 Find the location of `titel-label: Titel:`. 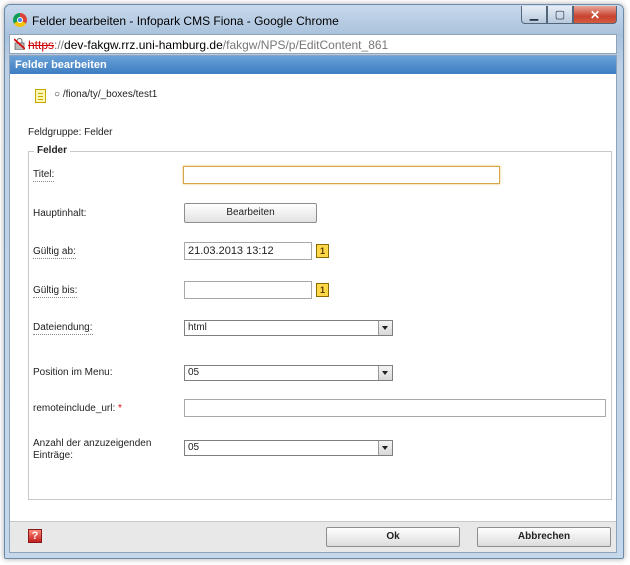

titel-label: Titel: is located at coordinates (44, 175).